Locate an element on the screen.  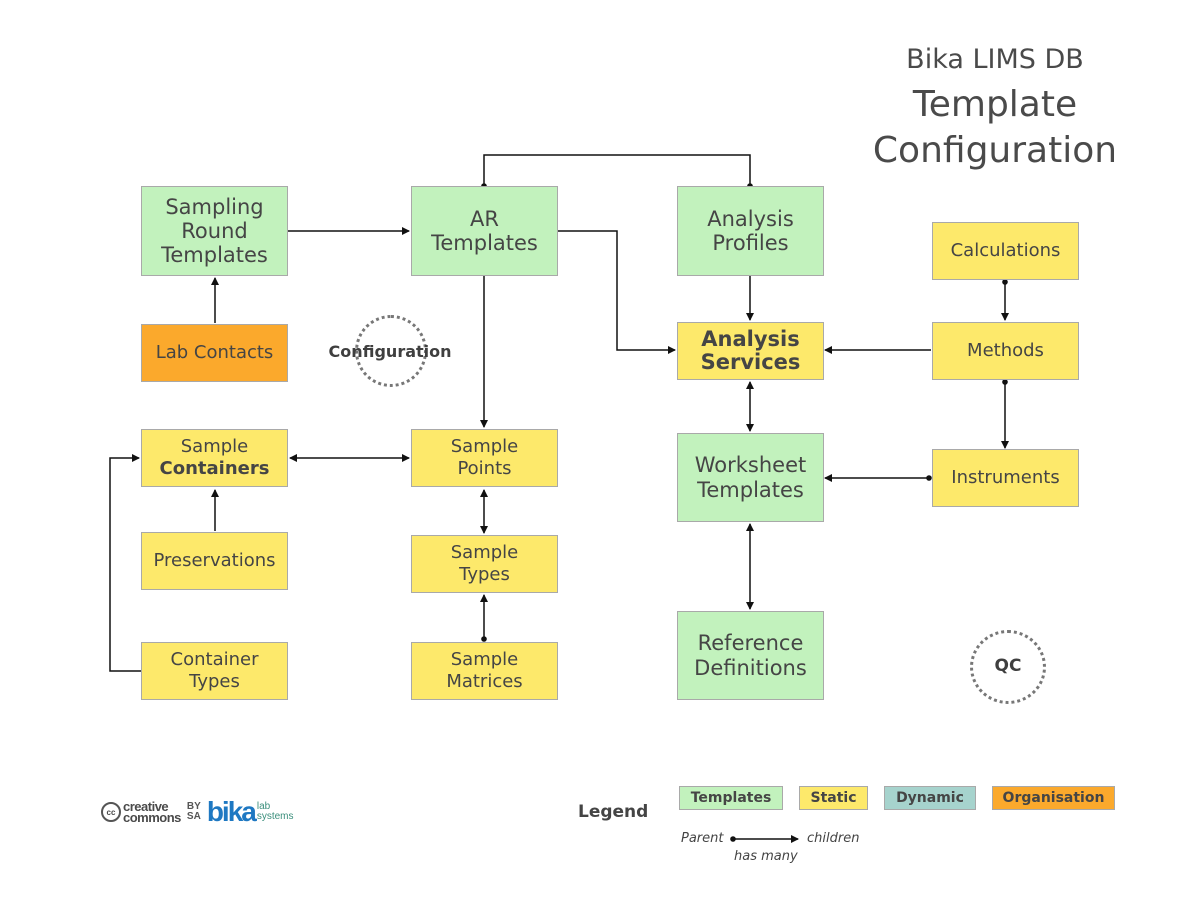
node-sample-containers: Sample Containers is located at coordinates (214, 458).